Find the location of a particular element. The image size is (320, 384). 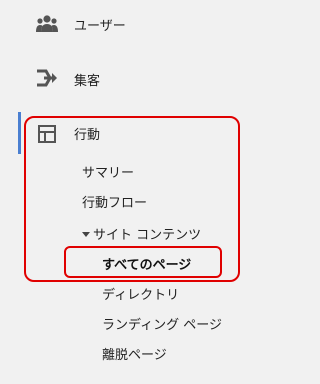

nav-item-users: ユーザー is located at coordinates (138, 24).